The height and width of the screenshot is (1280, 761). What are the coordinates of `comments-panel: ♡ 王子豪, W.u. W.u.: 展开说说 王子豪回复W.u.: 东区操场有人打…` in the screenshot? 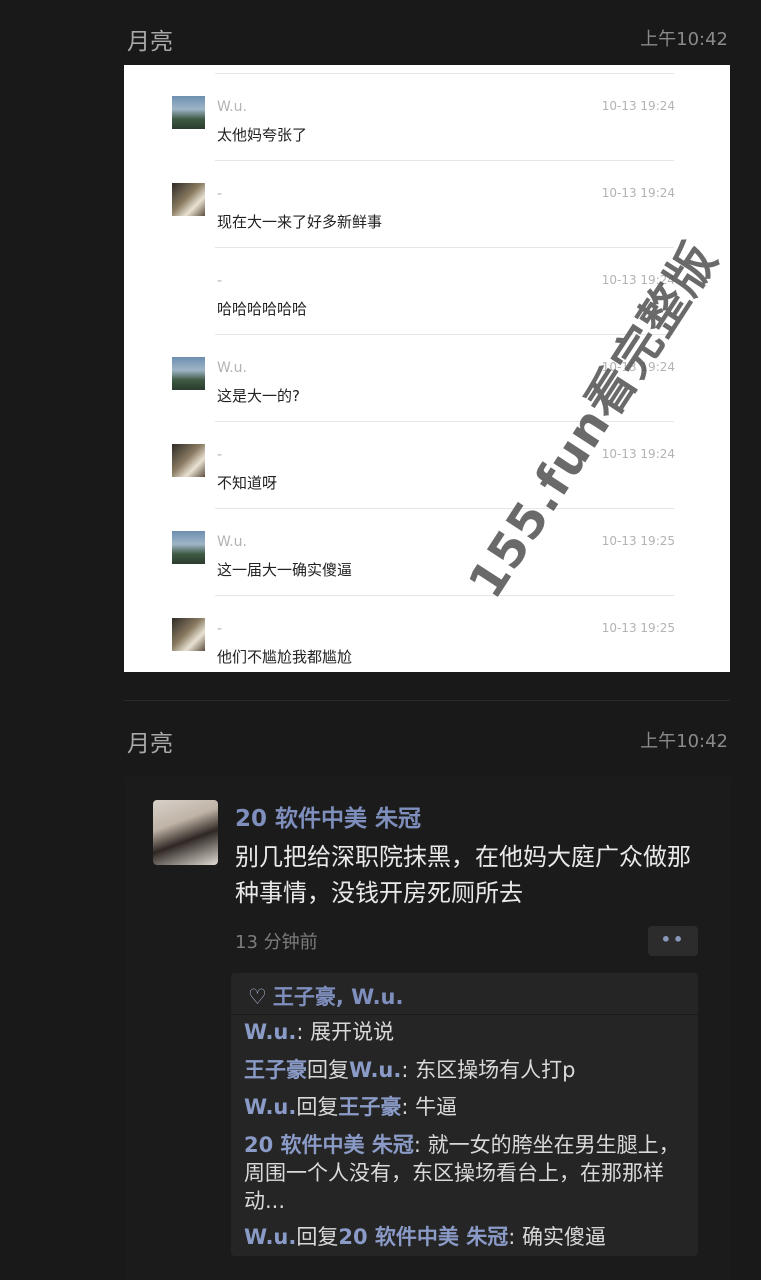 It's located at (464, 1114).